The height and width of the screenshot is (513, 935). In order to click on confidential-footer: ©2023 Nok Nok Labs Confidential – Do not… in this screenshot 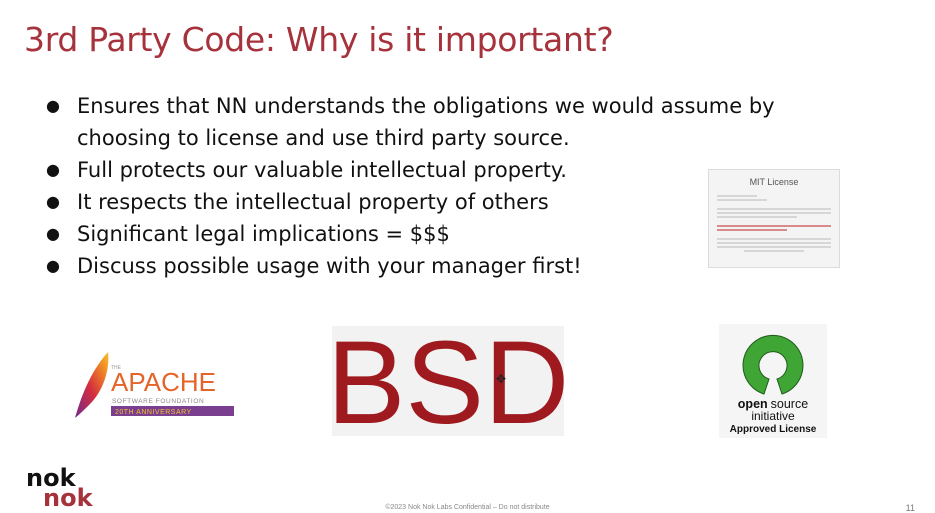, I will do `click(467, 507)`.